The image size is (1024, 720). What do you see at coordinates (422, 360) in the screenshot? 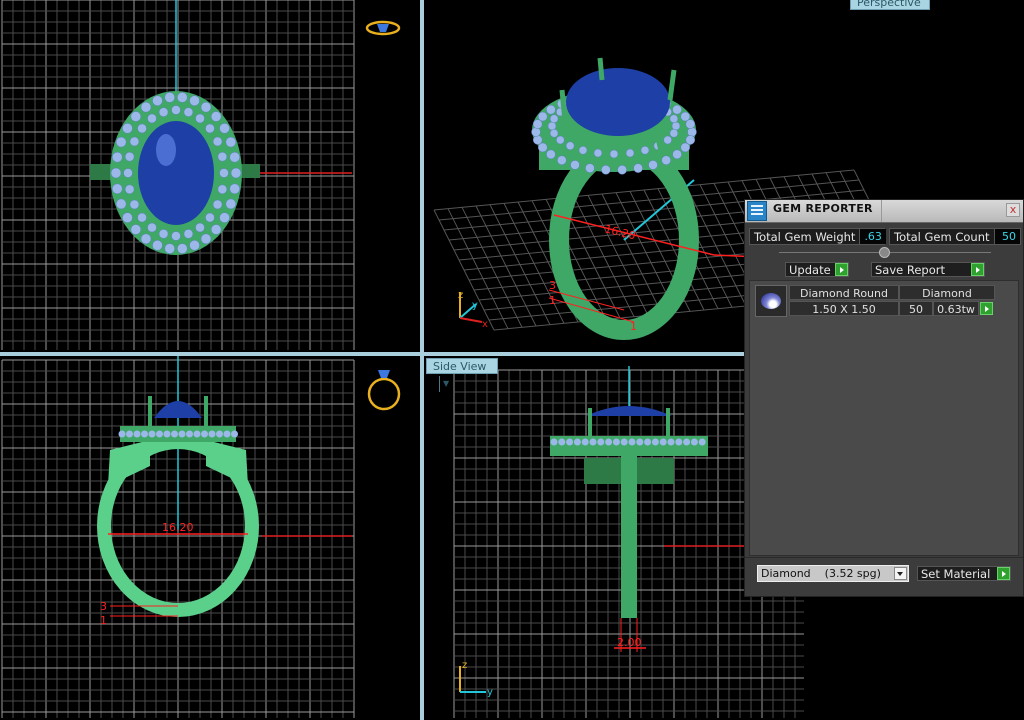
I see `viewport-splitter-vertical` at bounding box center [422, 360].